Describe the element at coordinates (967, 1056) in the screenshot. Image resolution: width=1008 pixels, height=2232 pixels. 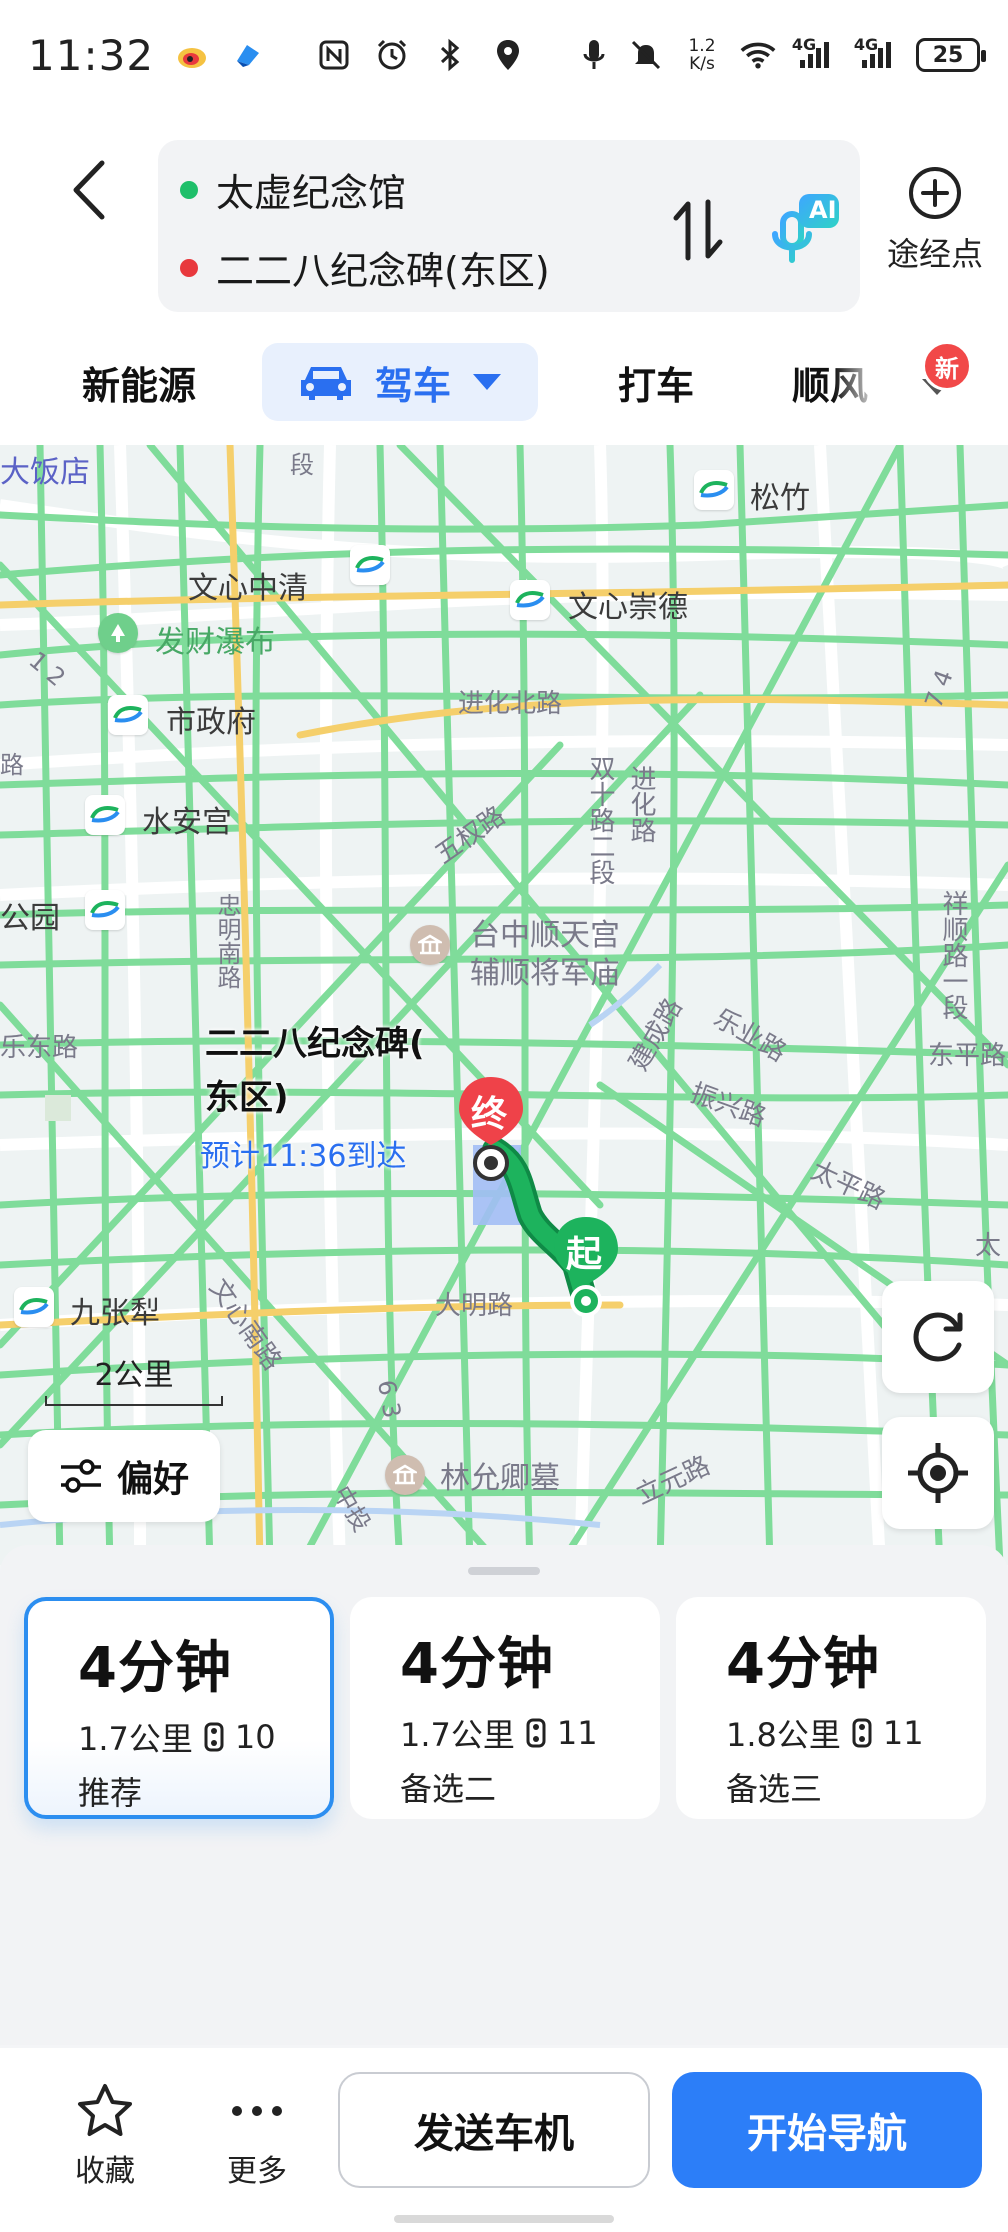
I see `map-label-dongping: 东平路` at that location.